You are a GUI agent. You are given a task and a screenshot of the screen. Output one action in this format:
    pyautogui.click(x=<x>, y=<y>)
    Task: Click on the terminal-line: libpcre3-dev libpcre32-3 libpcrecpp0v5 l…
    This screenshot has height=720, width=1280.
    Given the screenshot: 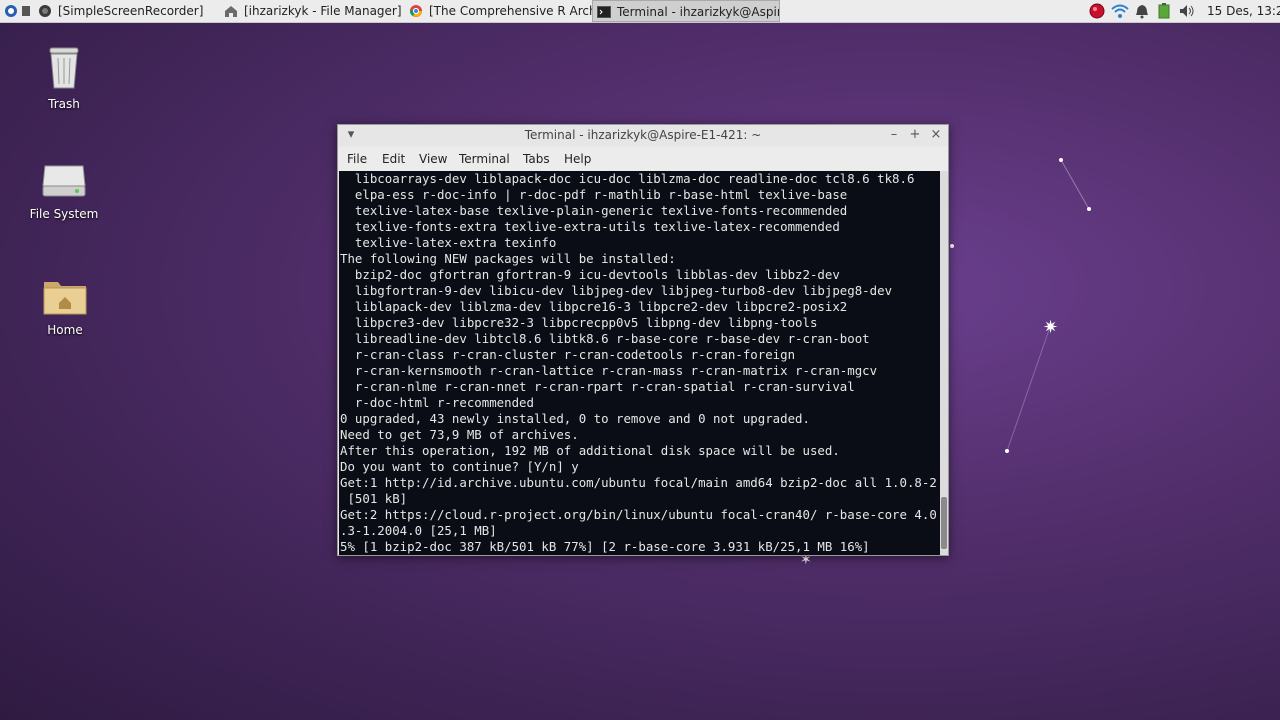 What is the action you would take?
    pyautogui.click(x=579, y=322)
    